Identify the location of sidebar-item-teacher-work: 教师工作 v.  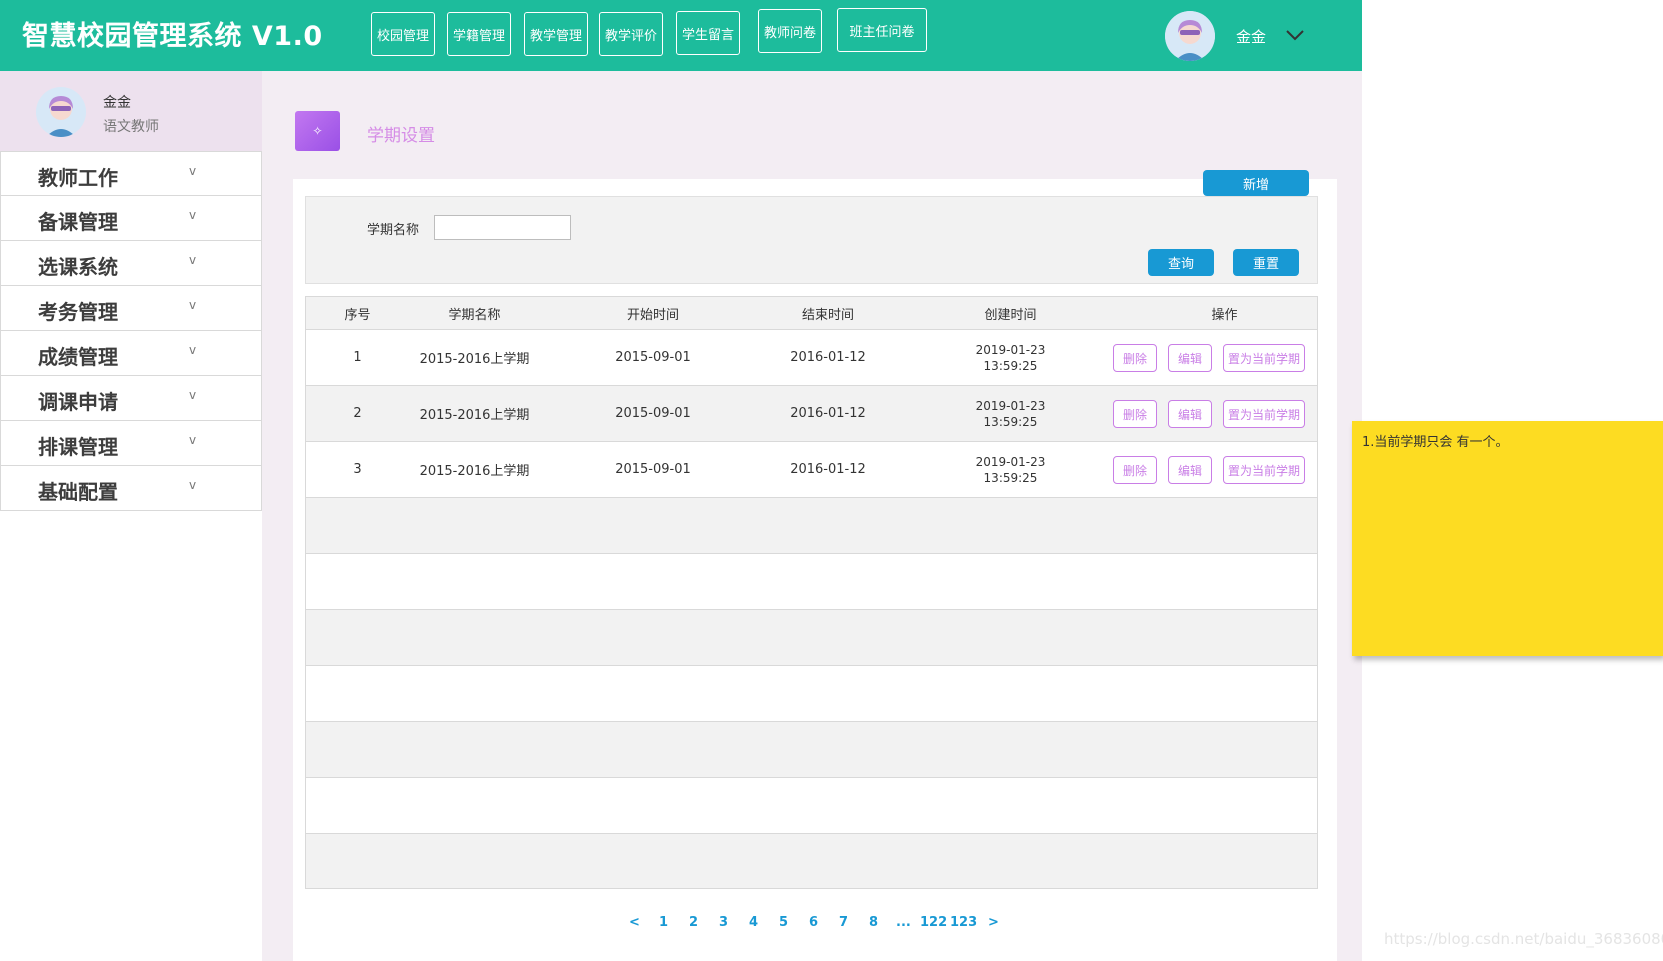
(131, 173).